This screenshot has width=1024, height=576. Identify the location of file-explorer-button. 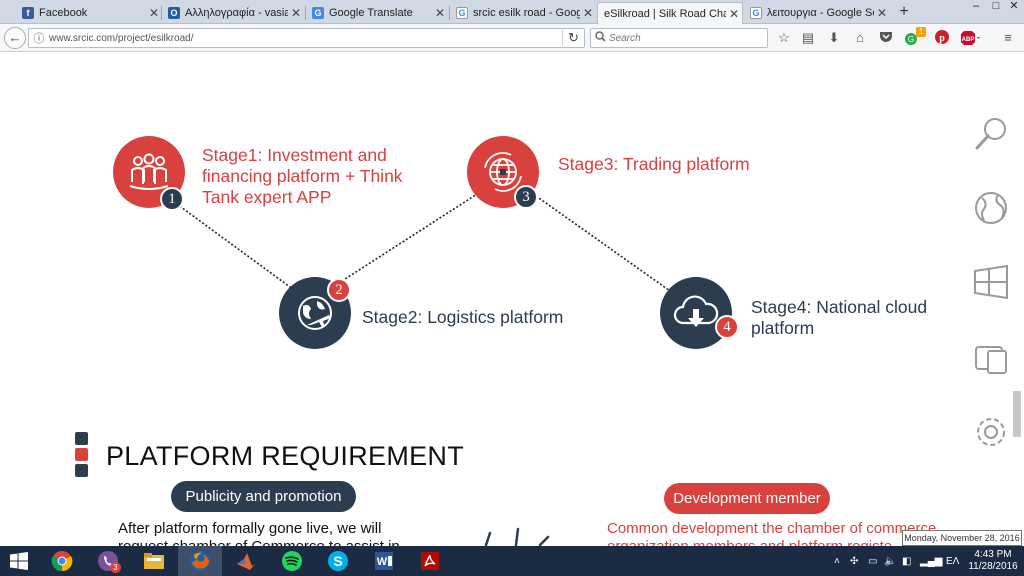
(154, 561).